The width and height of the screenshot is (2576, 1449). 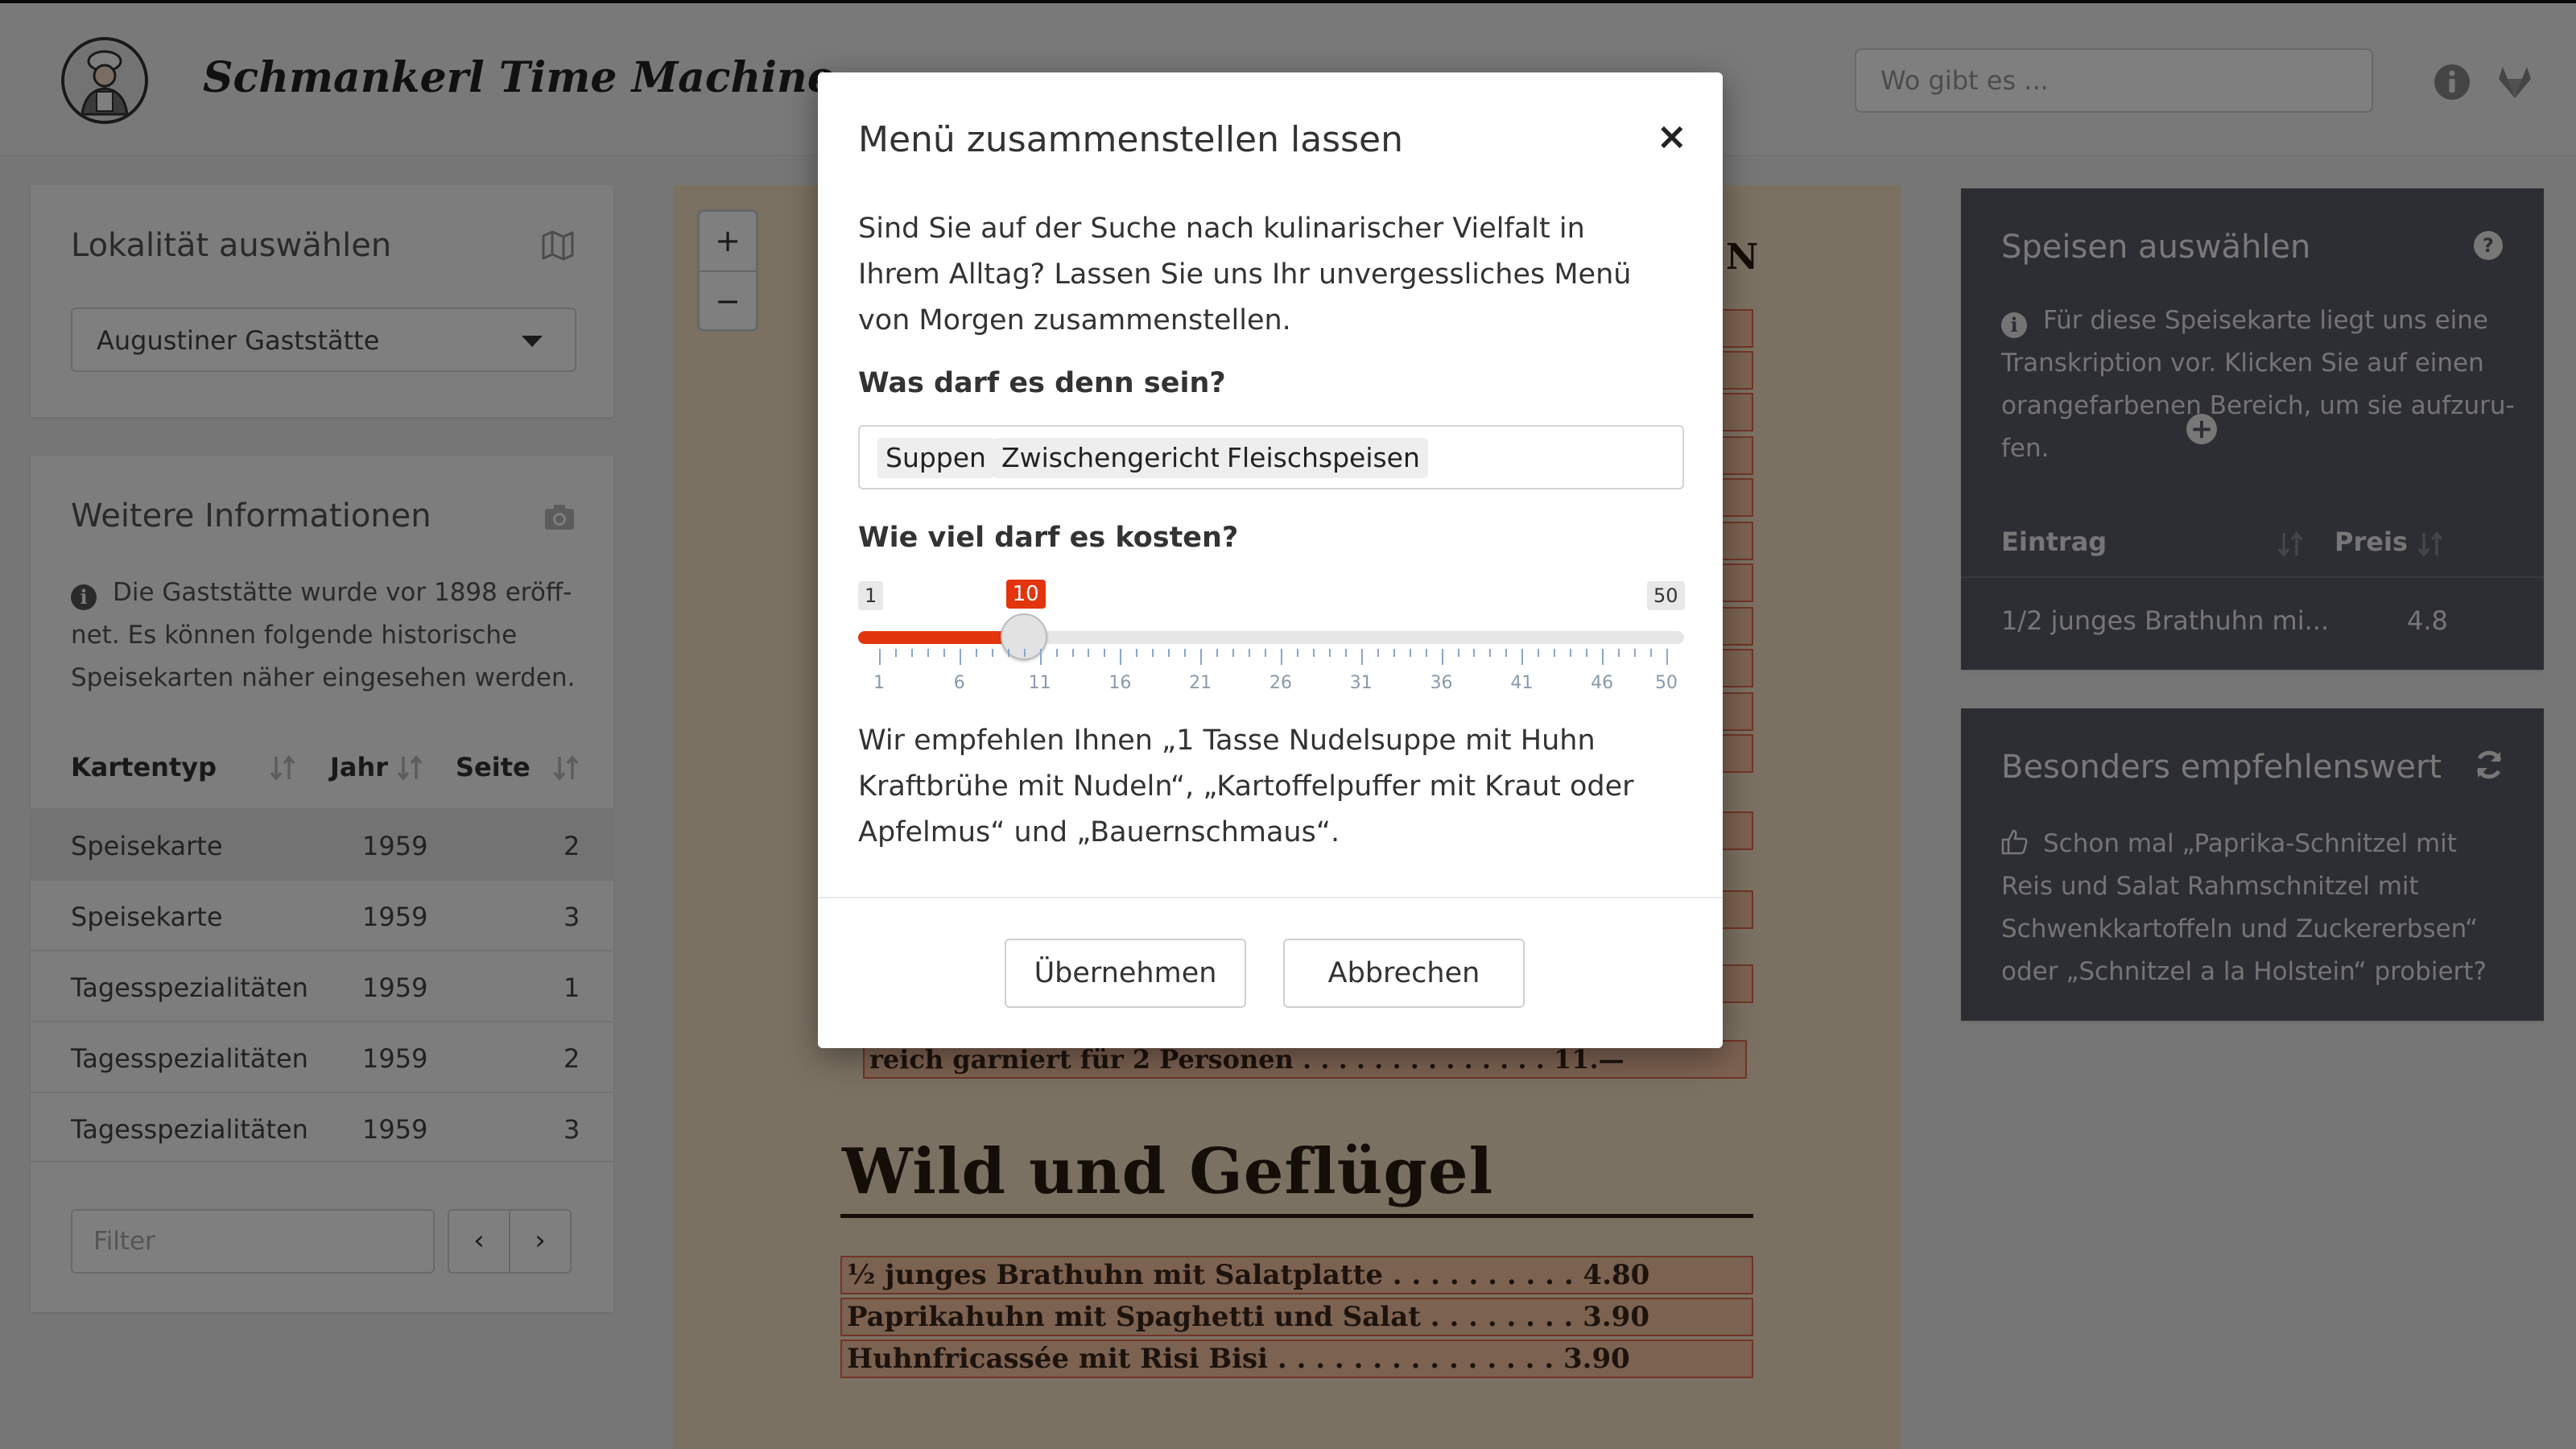 What do you see at coordinates (1671, 136) in the screenshot?
I see `close-icon: ×` at bounding box center [1671, 136].